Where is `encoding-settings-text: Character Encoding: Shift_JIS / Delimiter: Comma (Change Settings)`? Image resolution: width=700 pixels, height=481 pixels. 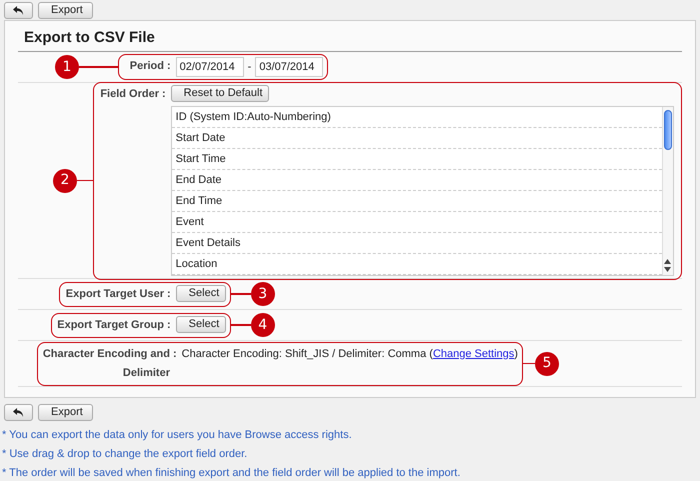 encoding-settings-text: Character Encoding: Shift_JIS / Delimiter: Comma (Change Settings) is located at coordinates (350, 354).